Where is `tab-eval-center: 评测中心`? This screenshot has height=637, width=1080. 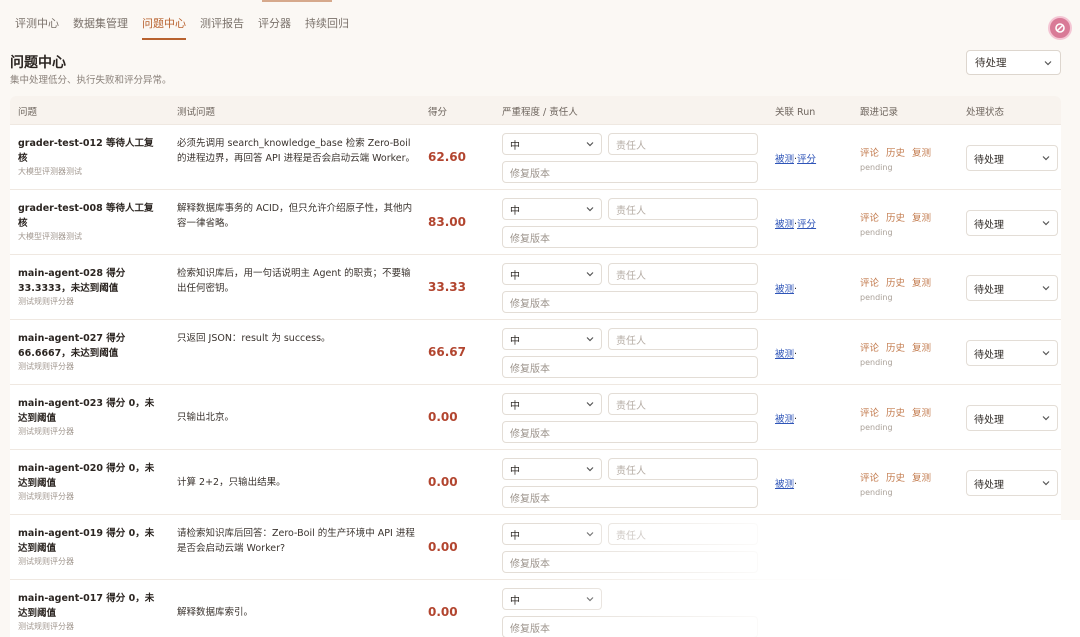
tab-eval-center: 评测中心 is located at coordinates (37, 22).